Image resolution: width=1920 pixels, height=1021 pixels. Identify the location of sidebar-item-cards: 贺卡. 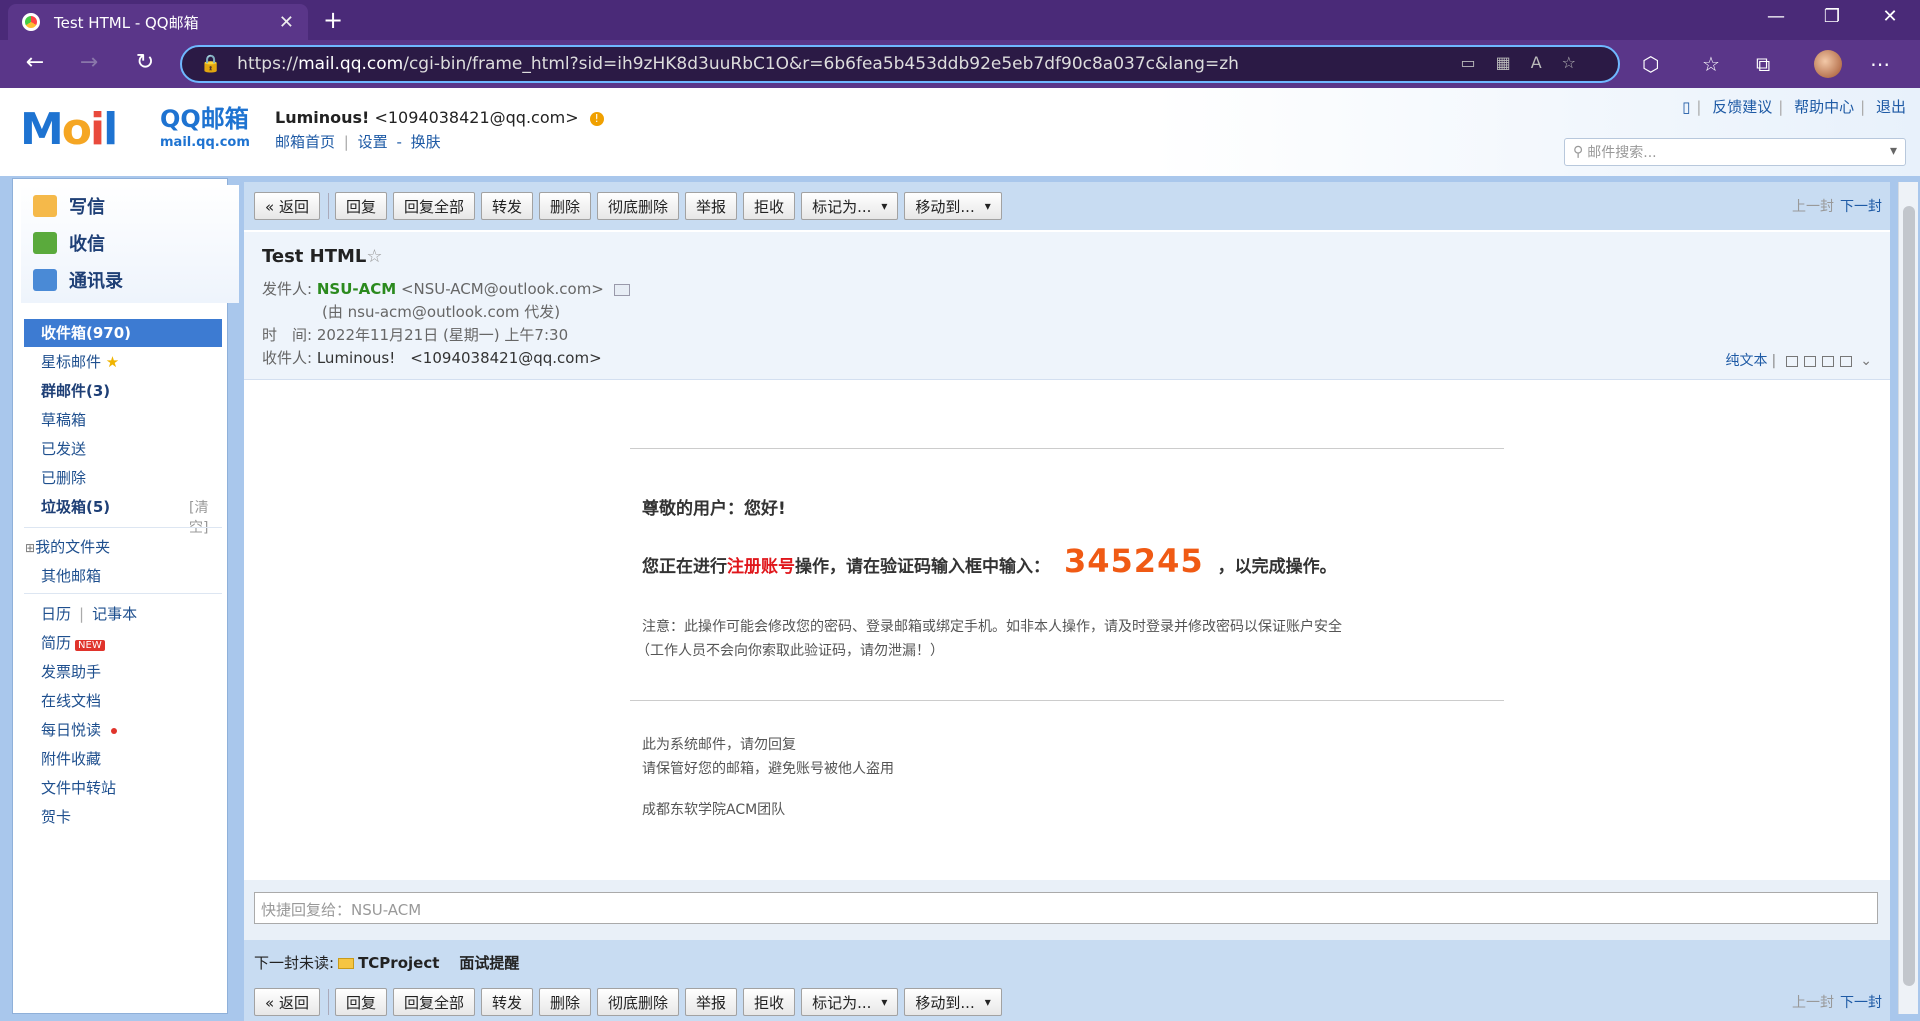
(56, 816).